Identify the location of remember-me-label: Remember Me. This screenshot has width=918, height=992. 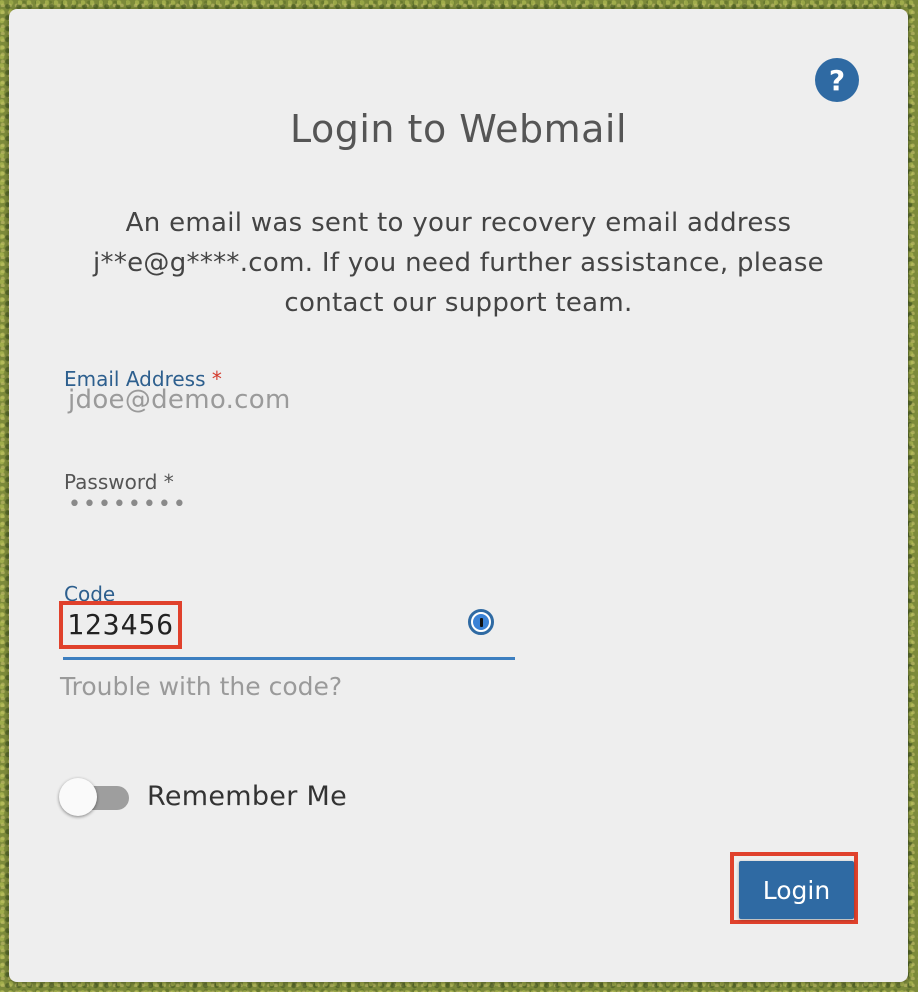
(247, 796).